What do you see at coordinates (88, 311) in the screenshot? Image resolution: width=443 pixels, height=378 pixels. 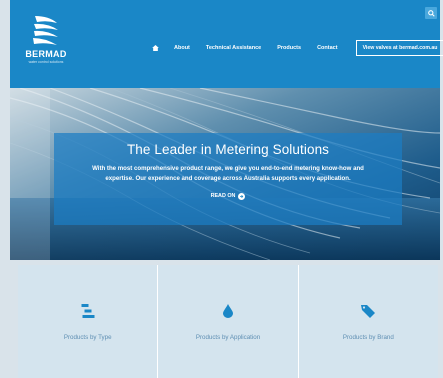 I see `list-icon` at bounding box center [88, 311].